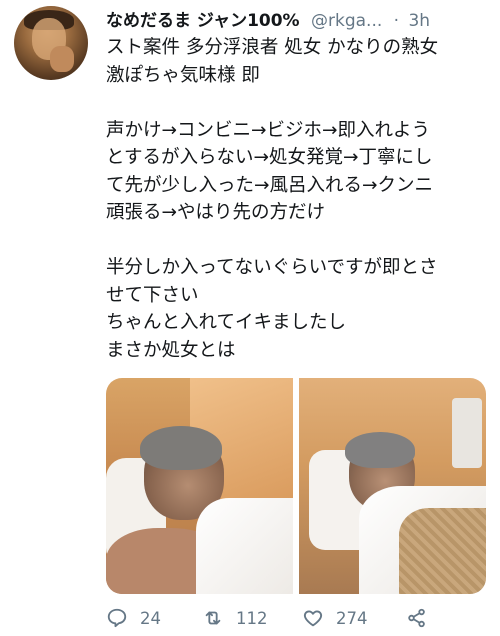 The image size is (500, 636). Describe the element at coordinates (117, 618) in the screenshot. I see `reply-icon` at that location.